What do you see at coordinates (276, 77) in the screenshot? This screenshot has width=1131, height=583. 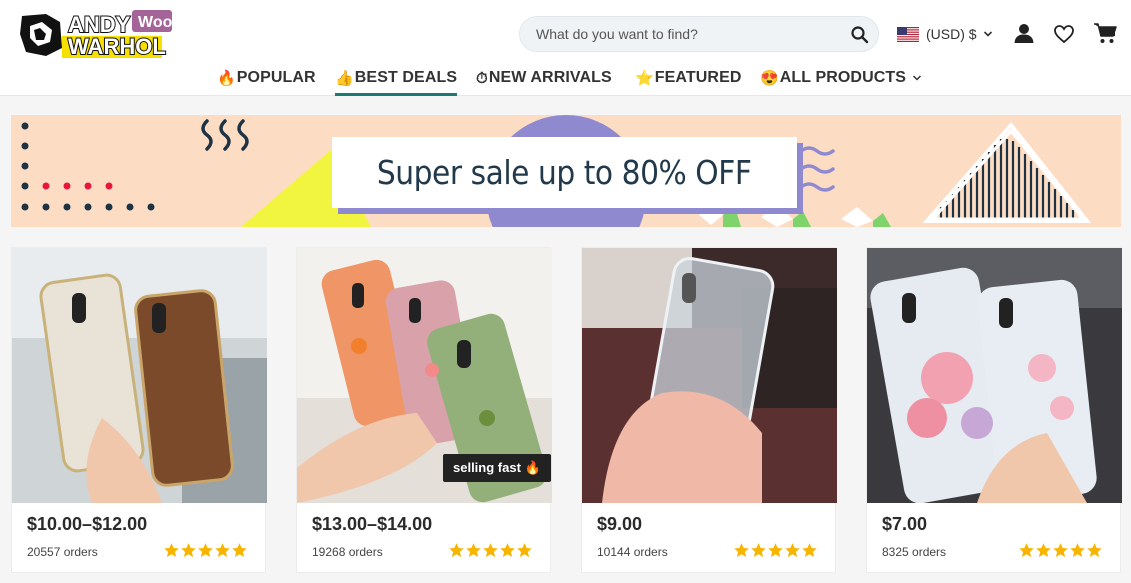 I see `nav-item-label: POPULAR` at bounding box center [276, 77].